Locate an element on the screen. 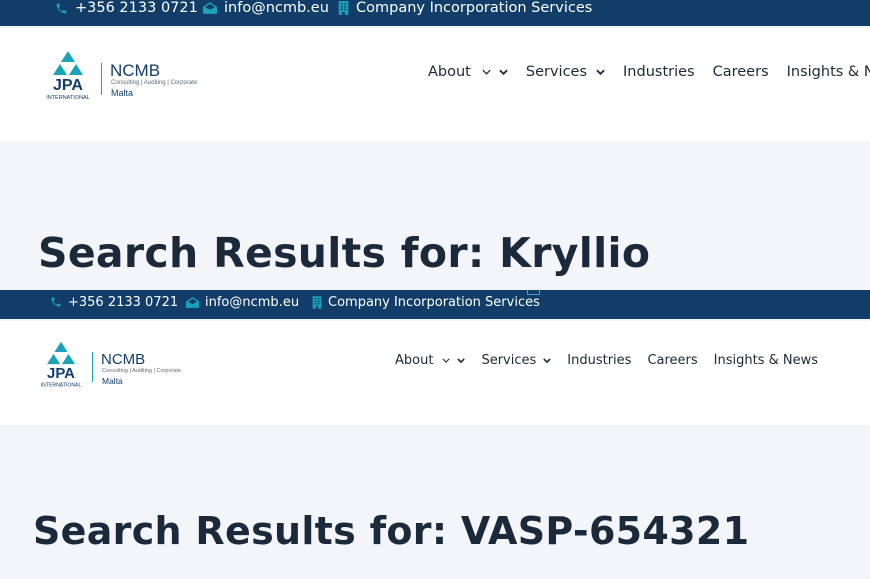 Image resolution: width=870 pixels, height=579 pixels. selection-marker is located at coordinates (533, 292).